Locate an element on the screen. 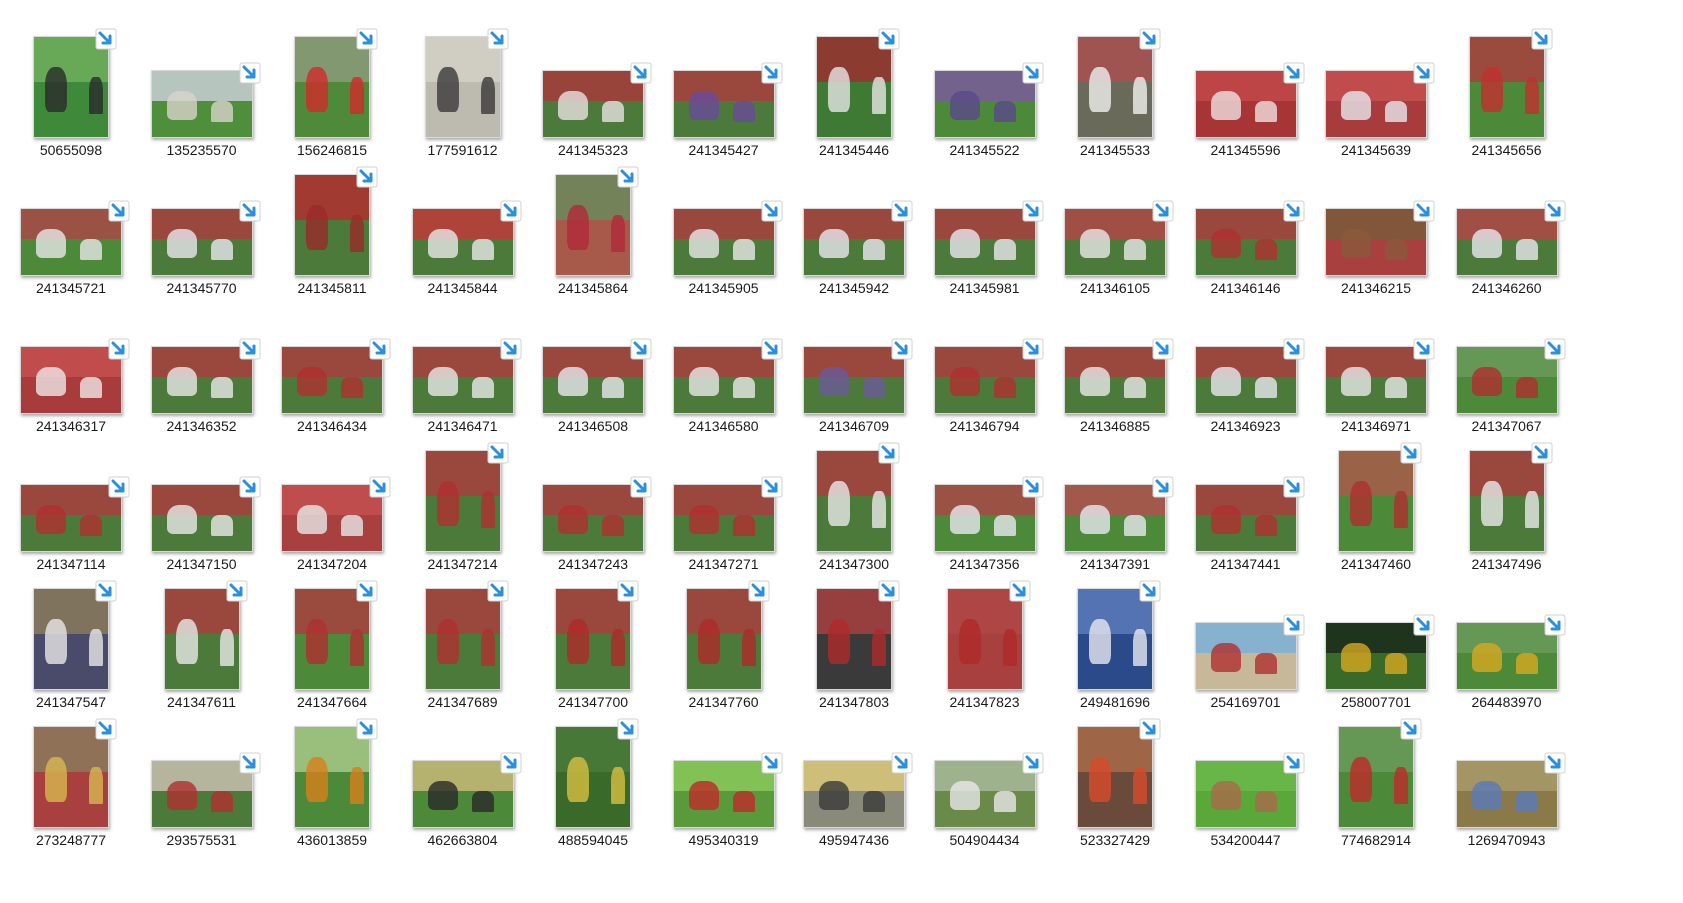  file-item-241347204: 241347204 is located at coordinates (332, 498).